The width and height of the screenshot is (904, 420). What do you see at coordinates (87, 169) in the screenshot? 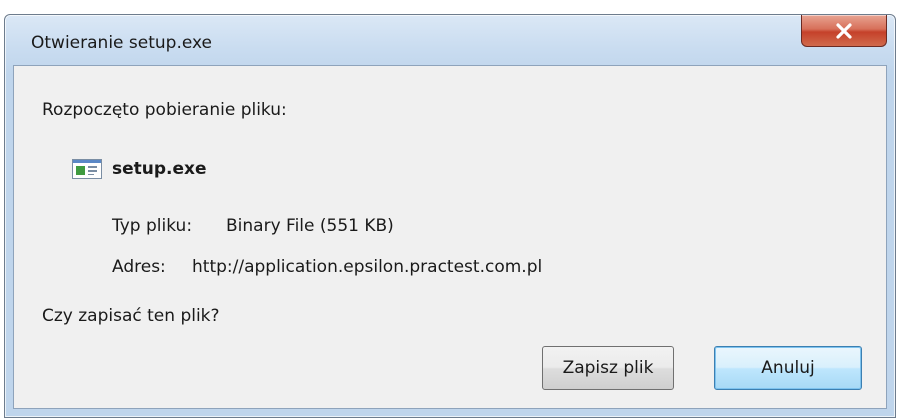
I see `application-window-icon` at bounding box center [87, 169].